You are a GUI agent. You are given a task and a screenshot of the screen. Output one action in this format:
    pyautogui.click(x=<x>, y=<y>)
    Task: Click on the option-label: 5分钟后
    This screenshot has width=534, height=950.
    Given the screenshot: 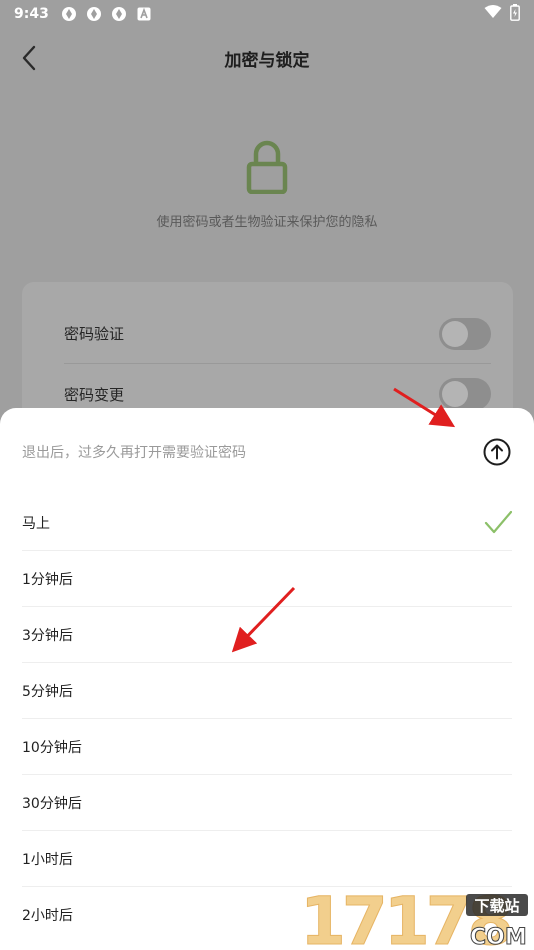 What is the action you would take?
    pyautogui.click(x=47, y=691)
    